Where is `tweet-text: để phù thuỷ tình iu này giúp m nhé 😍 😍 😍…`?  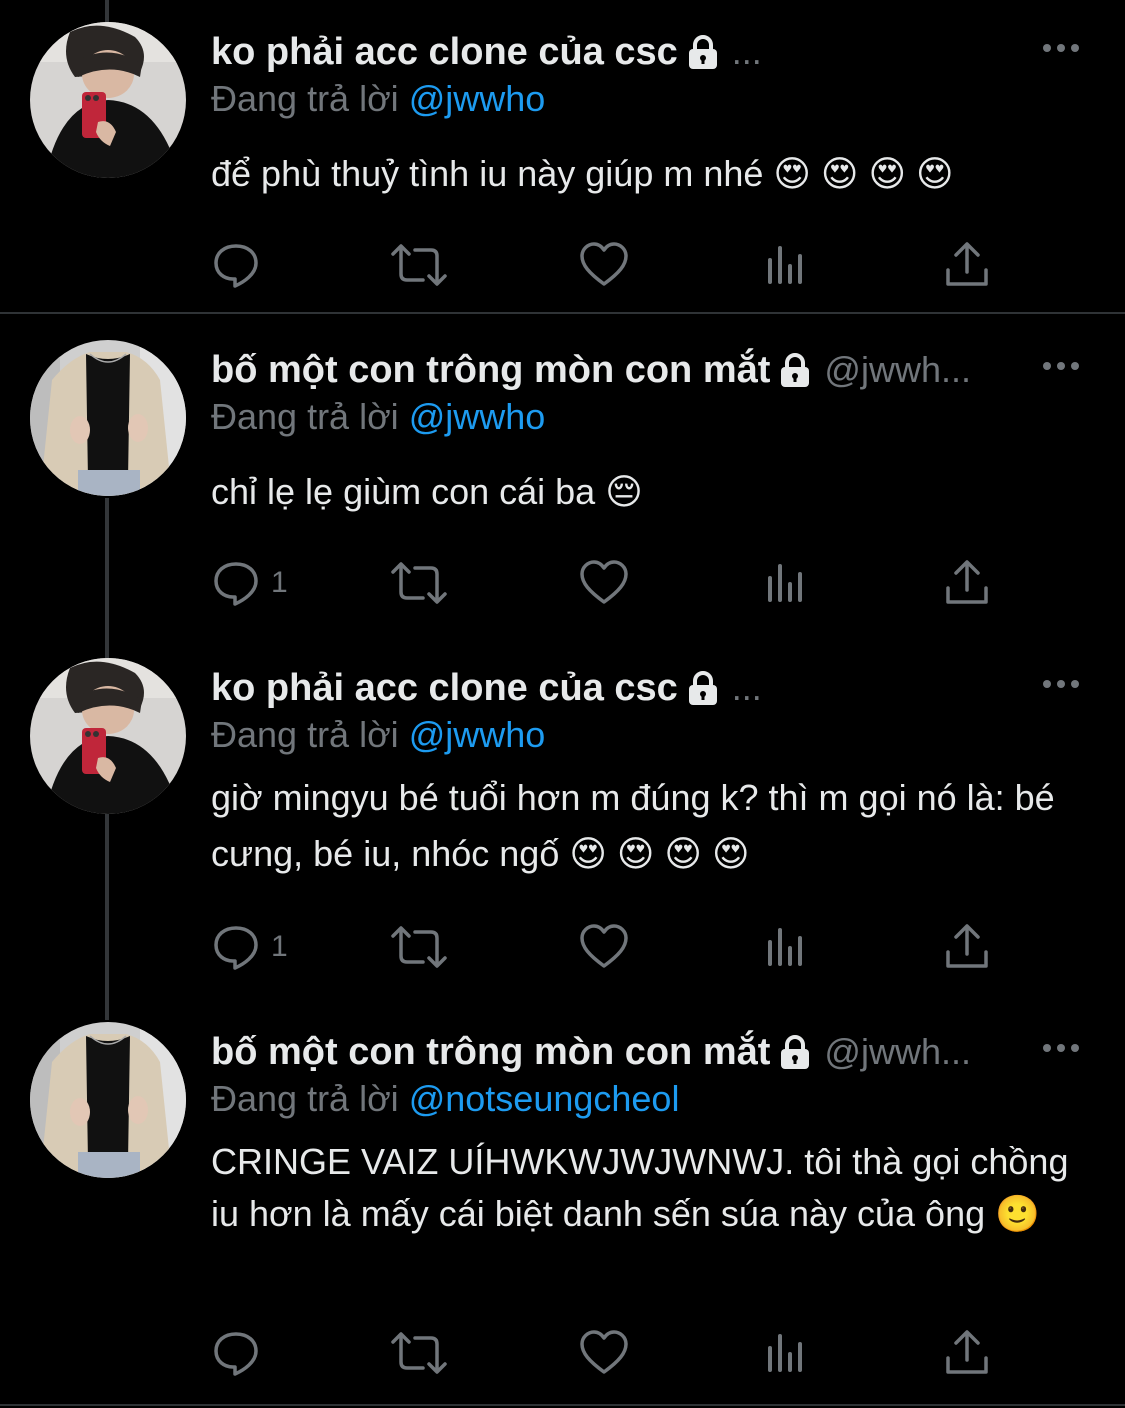 tweet-text: để phù thuỷ tình iu này giúp m nhé 😍 😍 😍… is located at coordinates (582, 173).